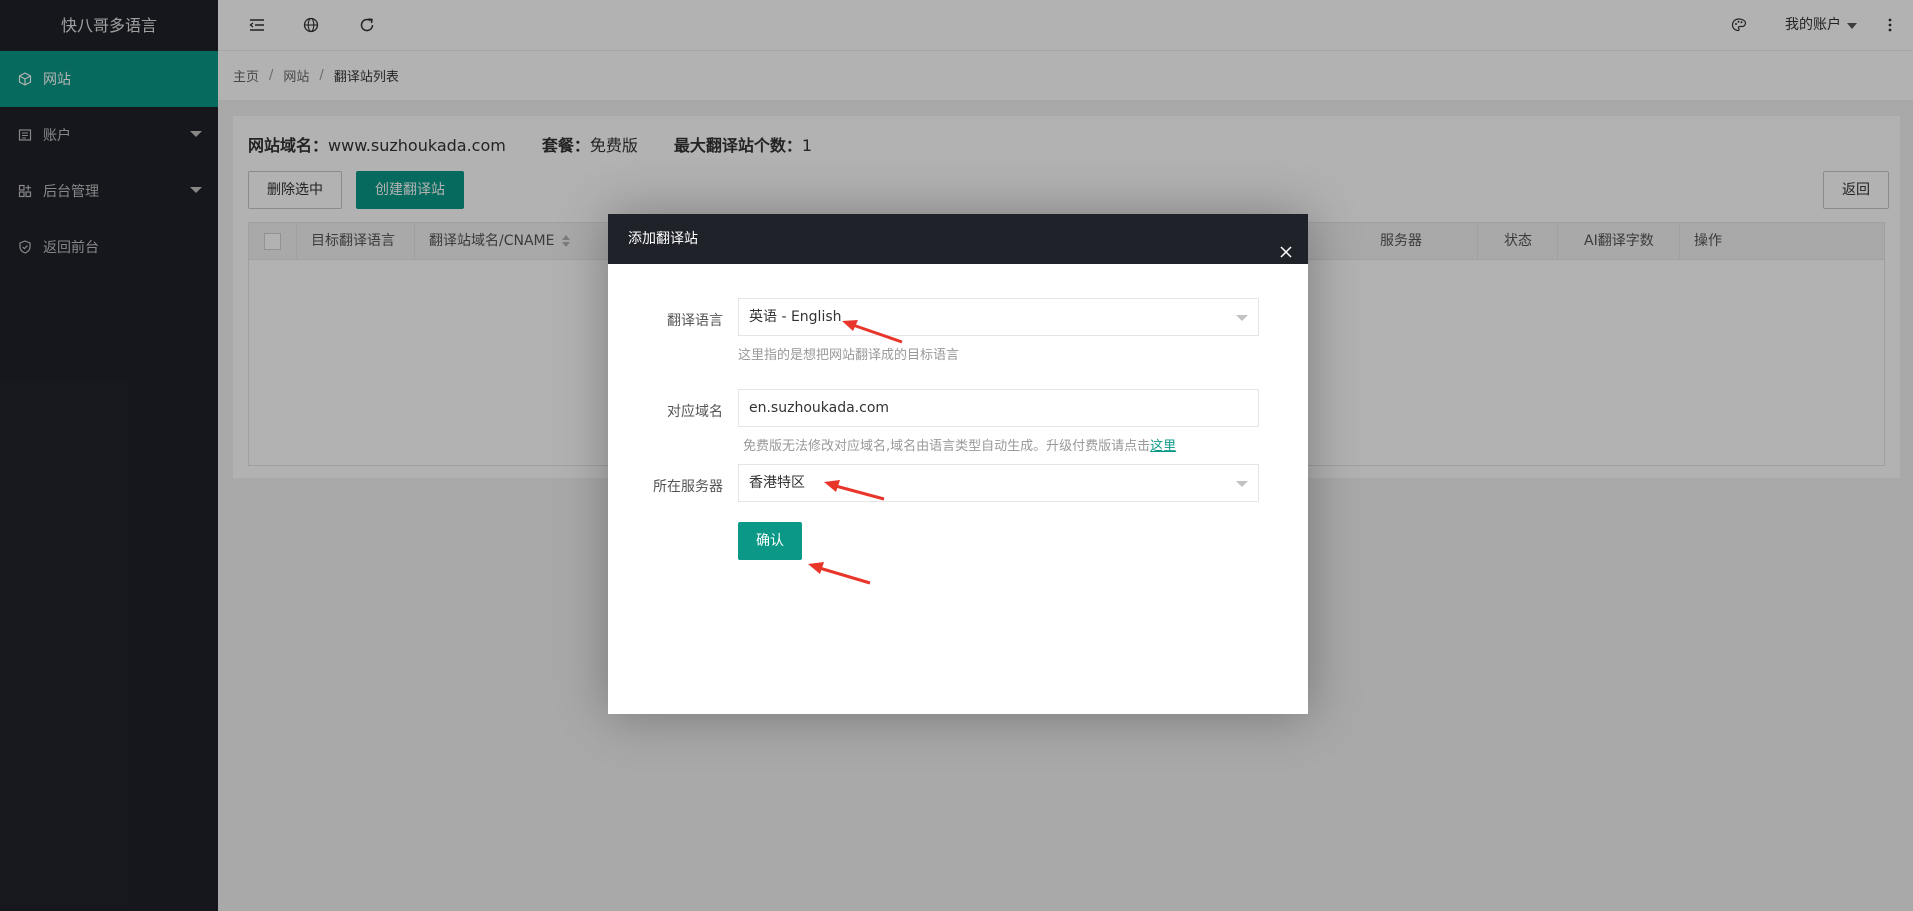 The height and width of the screenshot is (911, 1913). What do you see at coordinates (998, 483) in the screenshot?
I see `server-select: 香港特区` at bounding box center [998, 483].